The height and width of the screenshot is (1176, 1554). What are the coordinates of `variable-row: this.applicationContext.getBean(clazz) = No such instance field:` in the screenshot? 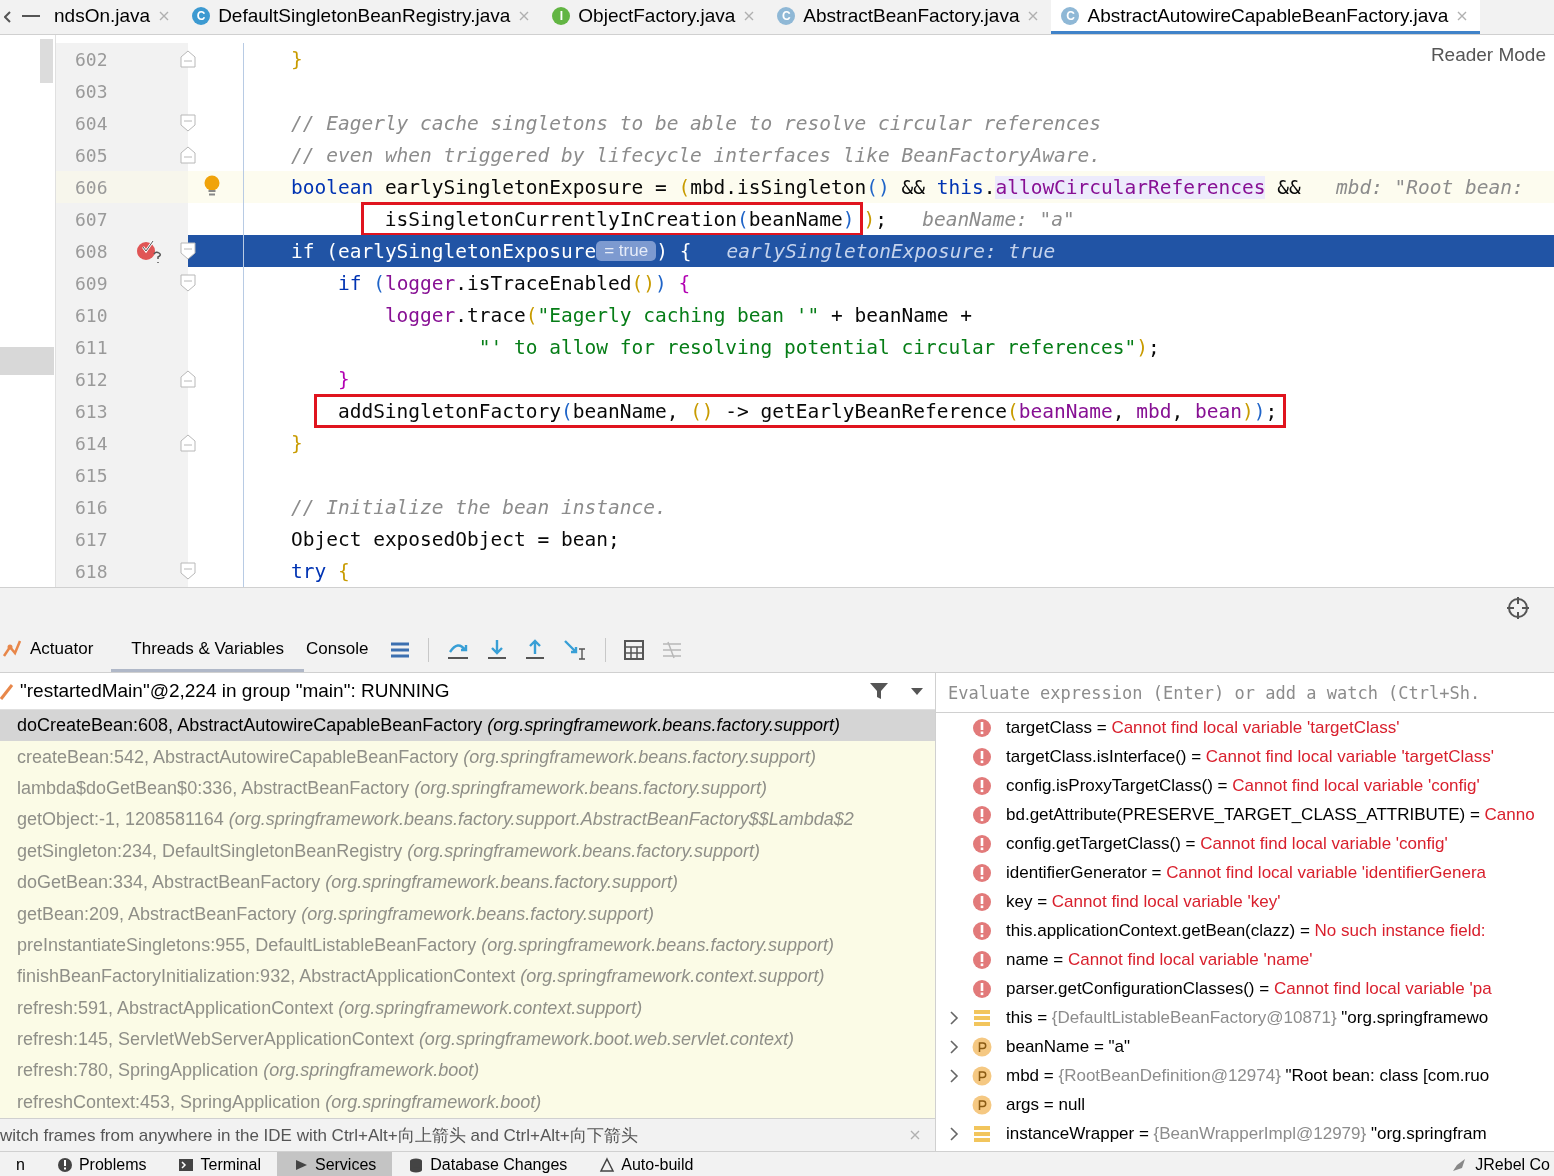 It's located at (1245, 930).